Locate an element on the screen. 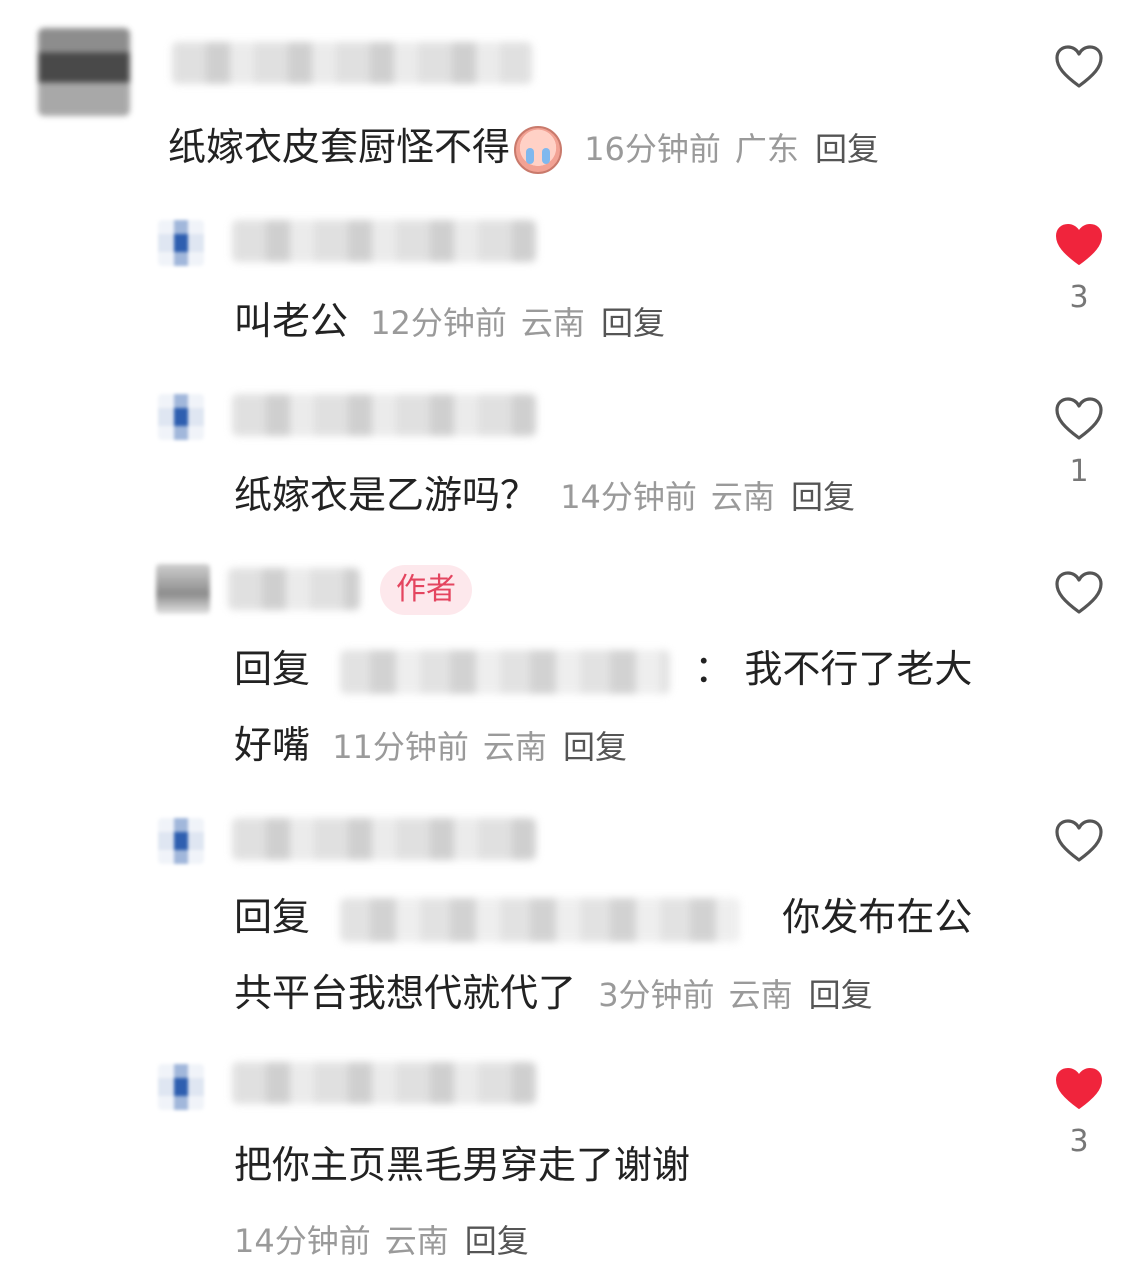 The height and width of the screenshot is (1280, 1147). crying-face-emoji-icon is located at coordinates (538, 149).